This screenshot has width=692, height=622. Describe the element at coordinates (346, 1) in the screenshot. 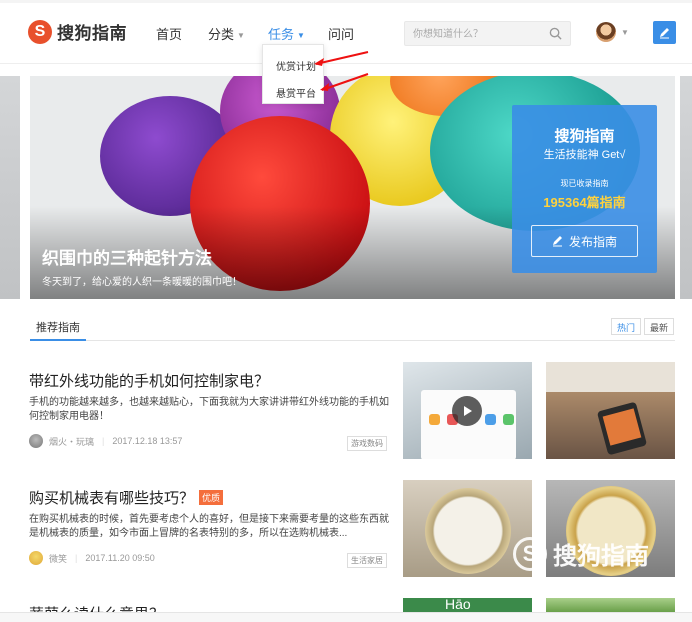

I see `top-divider` at that location.